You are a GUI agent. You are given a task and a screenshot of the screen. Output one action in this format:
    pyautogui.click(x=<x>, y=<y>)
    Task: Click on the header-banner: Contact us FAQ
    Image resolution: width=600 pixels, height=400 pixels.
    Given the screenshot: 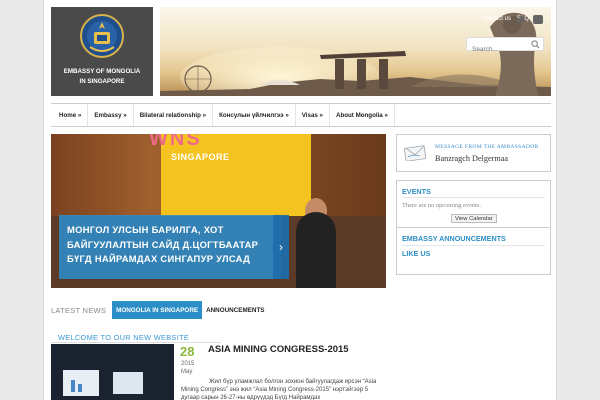 What is the action you would take?
    pyautogui.click(x=355, y=51)
    